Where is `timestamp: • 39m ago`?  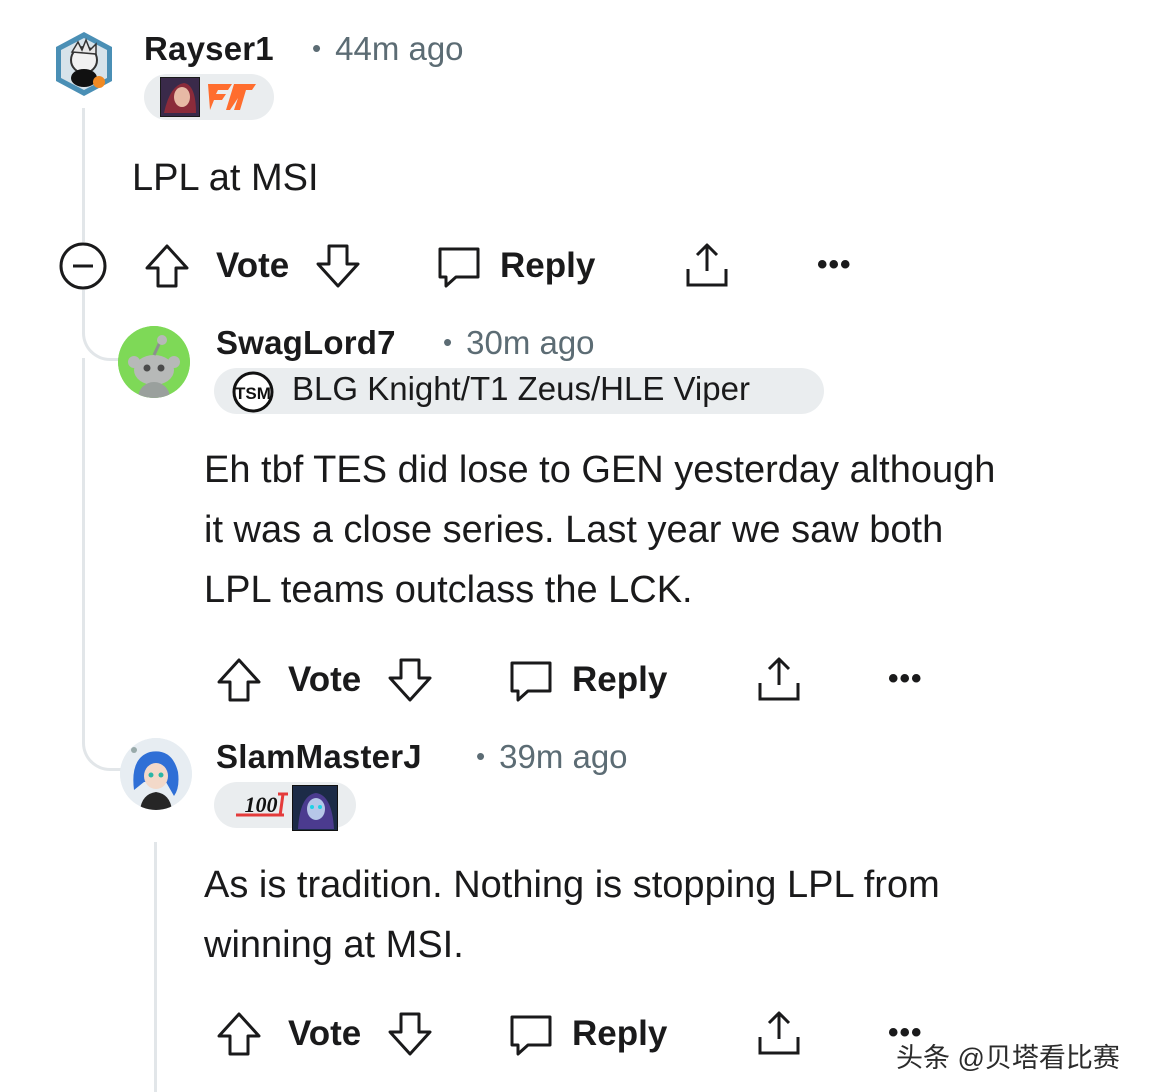 timestamp: • 39m ago is located at coordinates (552, 756).